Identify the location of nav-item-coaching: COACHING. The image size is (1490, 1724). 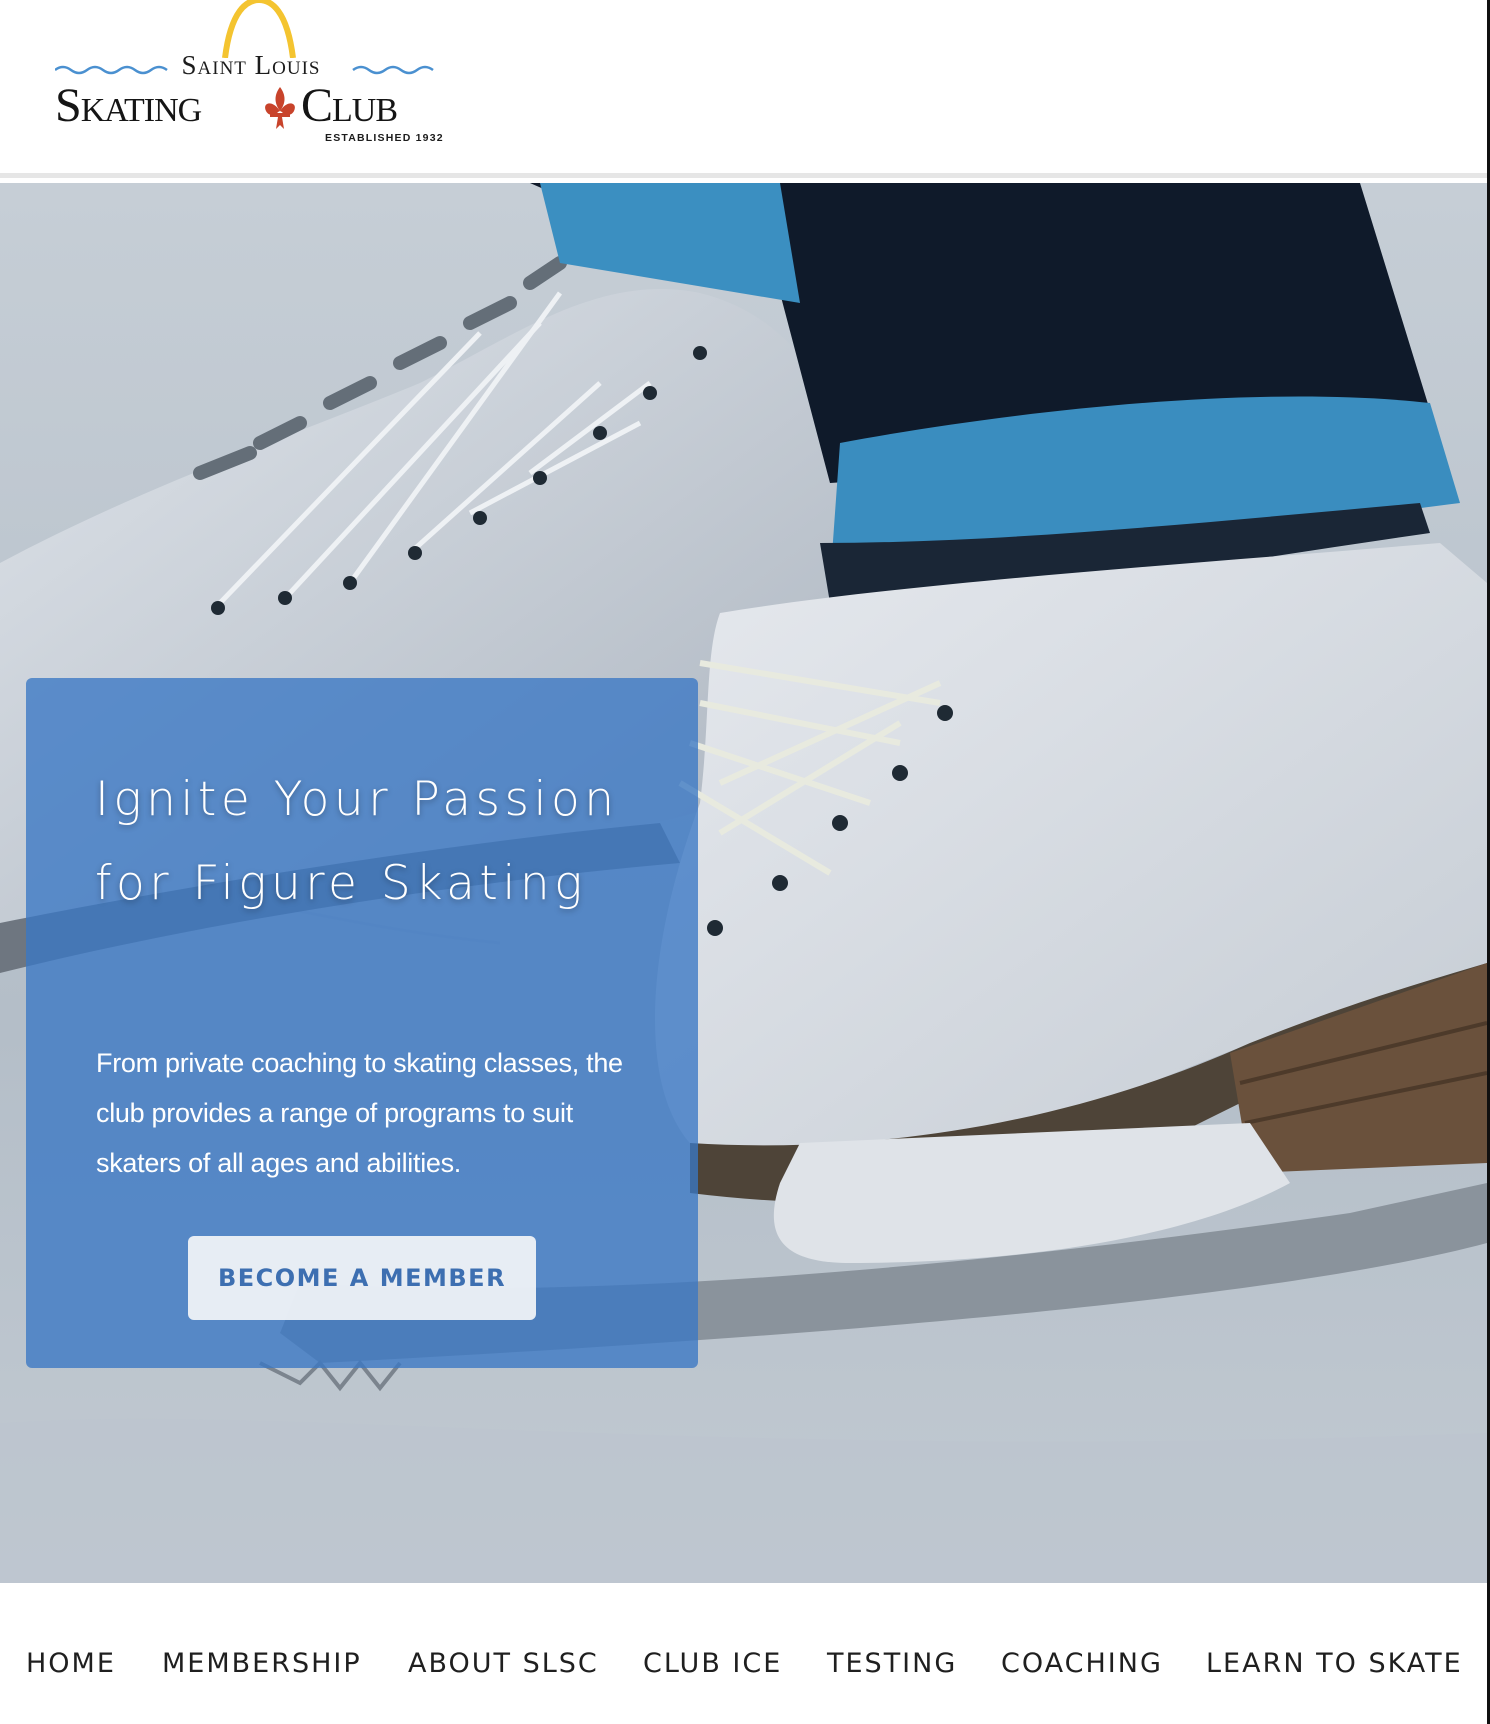
(1082, 1663).